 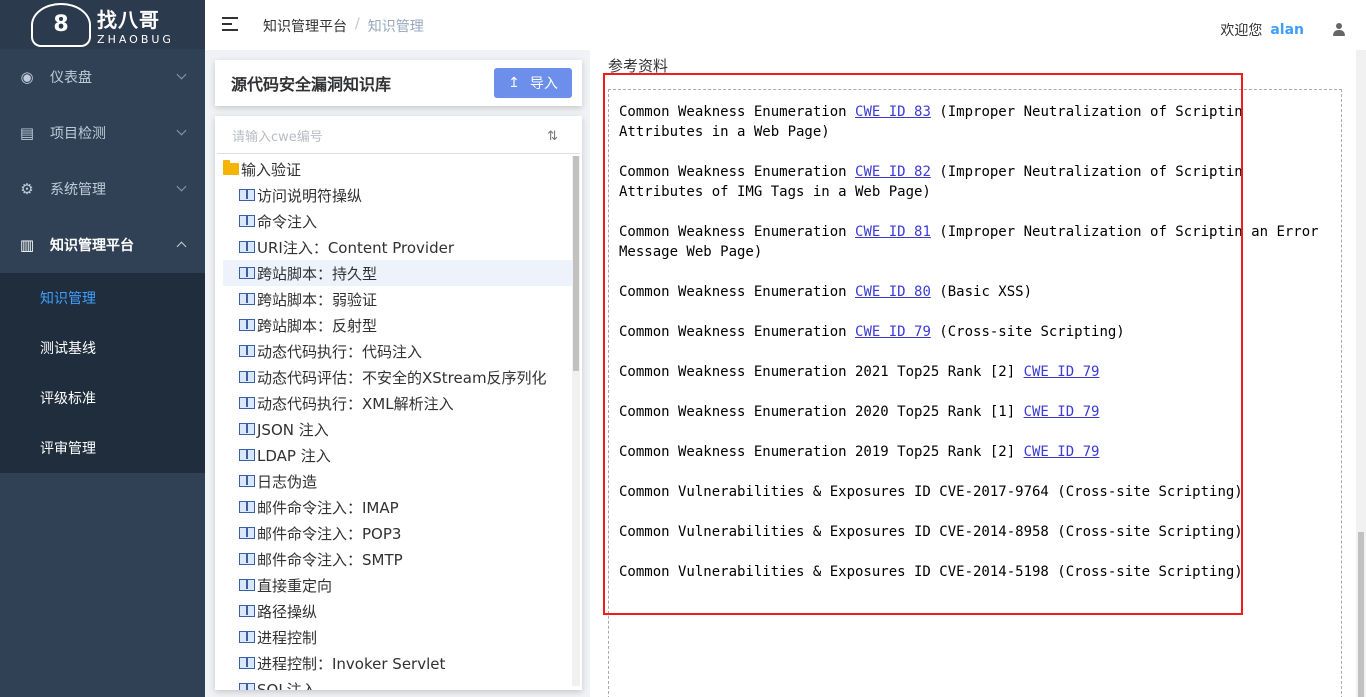 What do you see at coordinates (71, 78) in the screenshot?
I see `menu-label: 仪表盘` at bounding box center [71, 78].